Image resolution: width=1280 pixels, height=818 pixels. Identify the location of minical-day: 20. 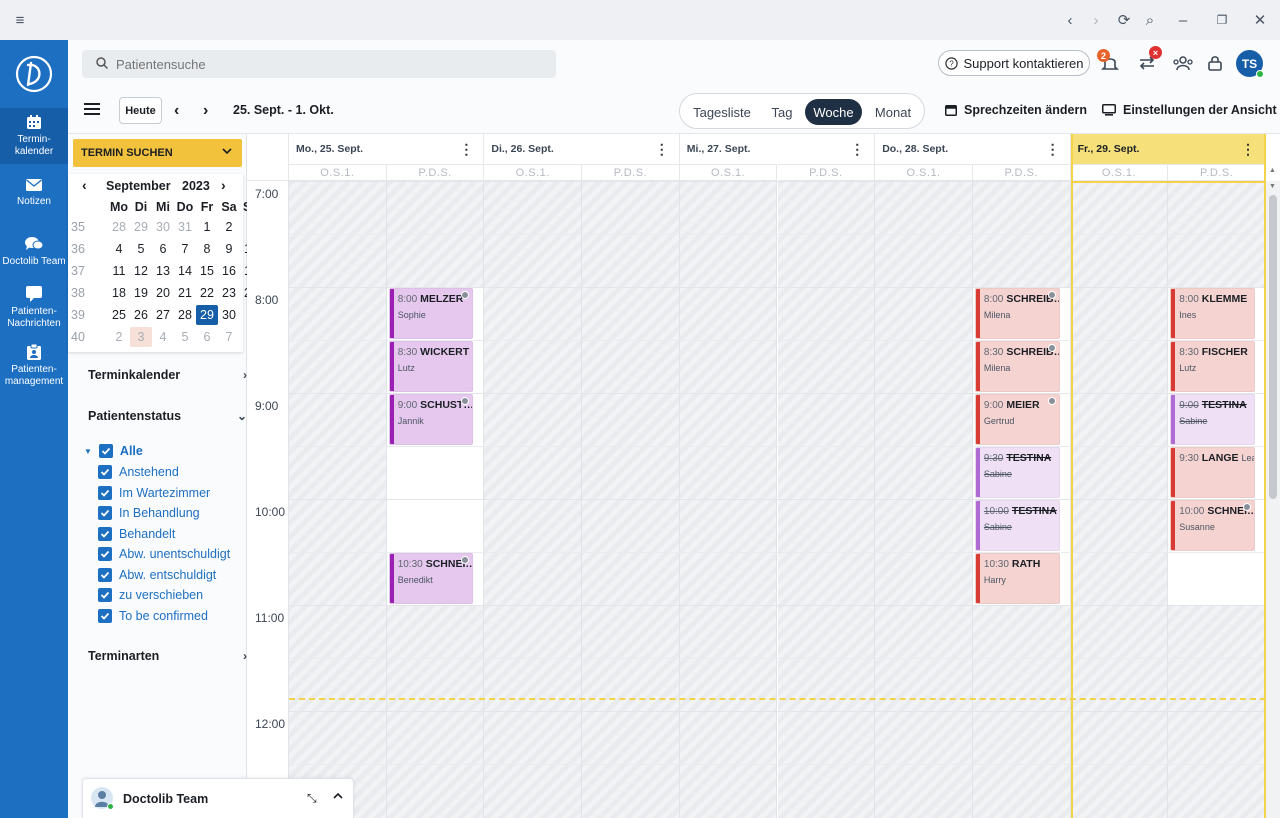
(163, 293).